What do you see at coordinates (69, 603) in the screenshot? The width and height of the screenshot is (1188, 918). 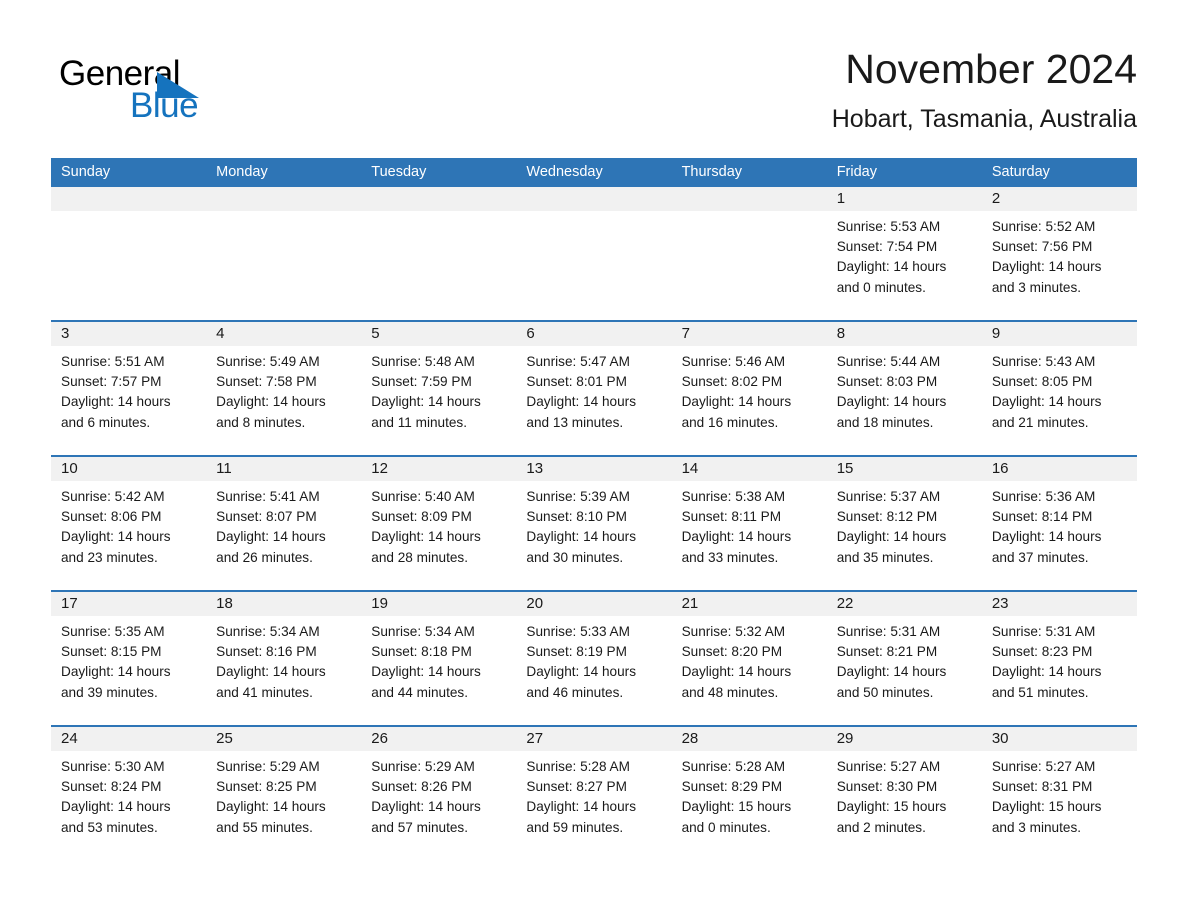 I see `day-number: 17` at bounding box center [69, 603].